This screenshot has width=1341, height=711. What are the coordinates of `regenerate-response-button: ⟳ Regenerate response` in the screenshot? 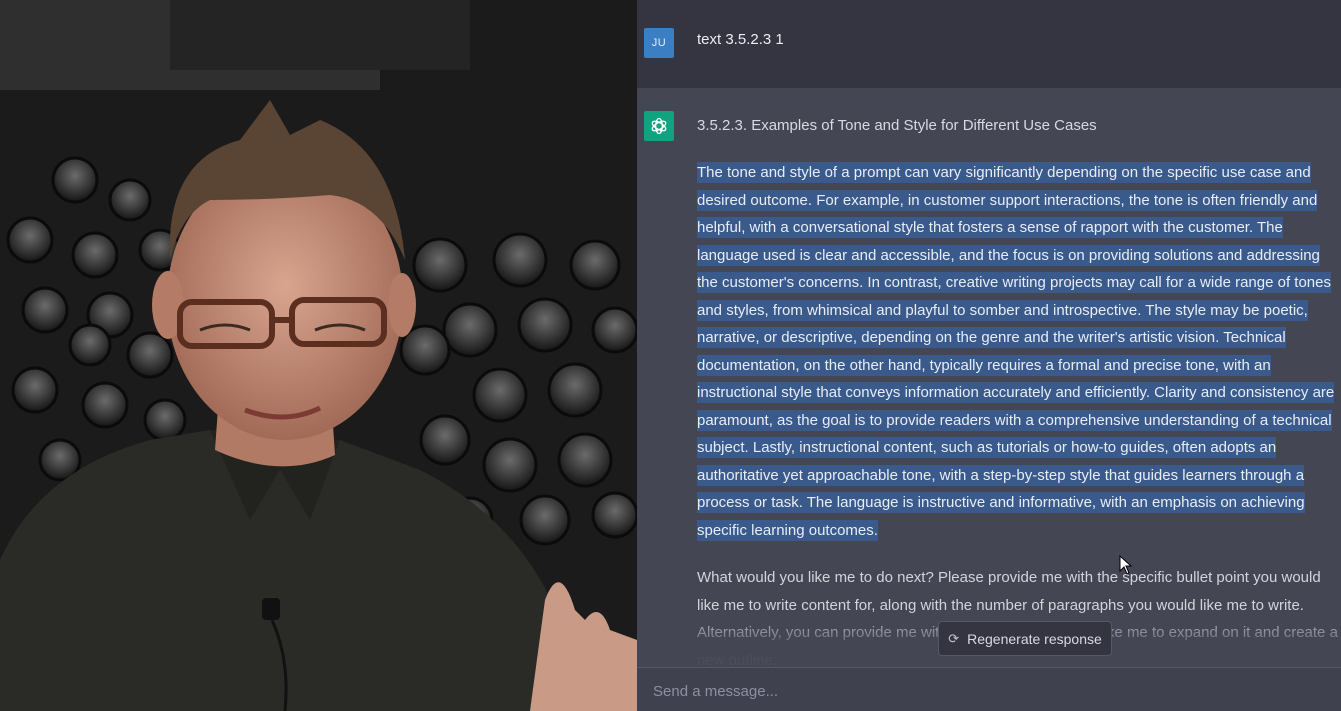 It's located at (1025, 638).